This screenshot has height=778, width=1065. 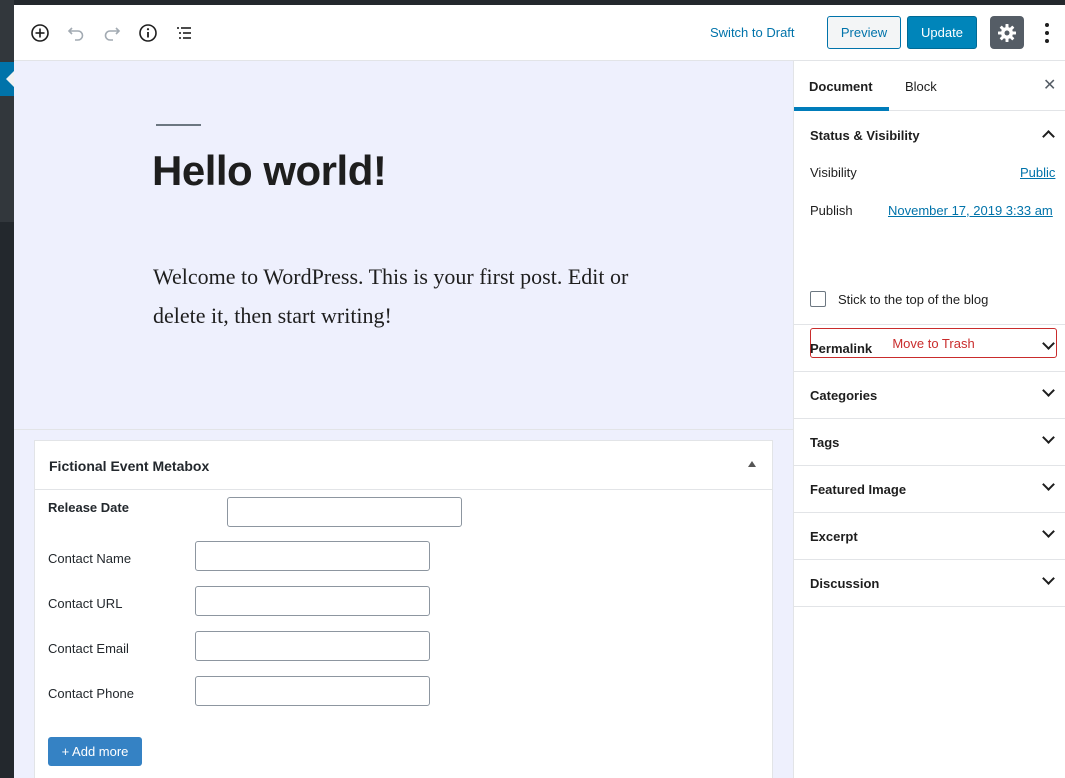 What do you see at coordinates (112, 33) in the screenshot?
I see `redo-icon` at bounding box center [112, 33].